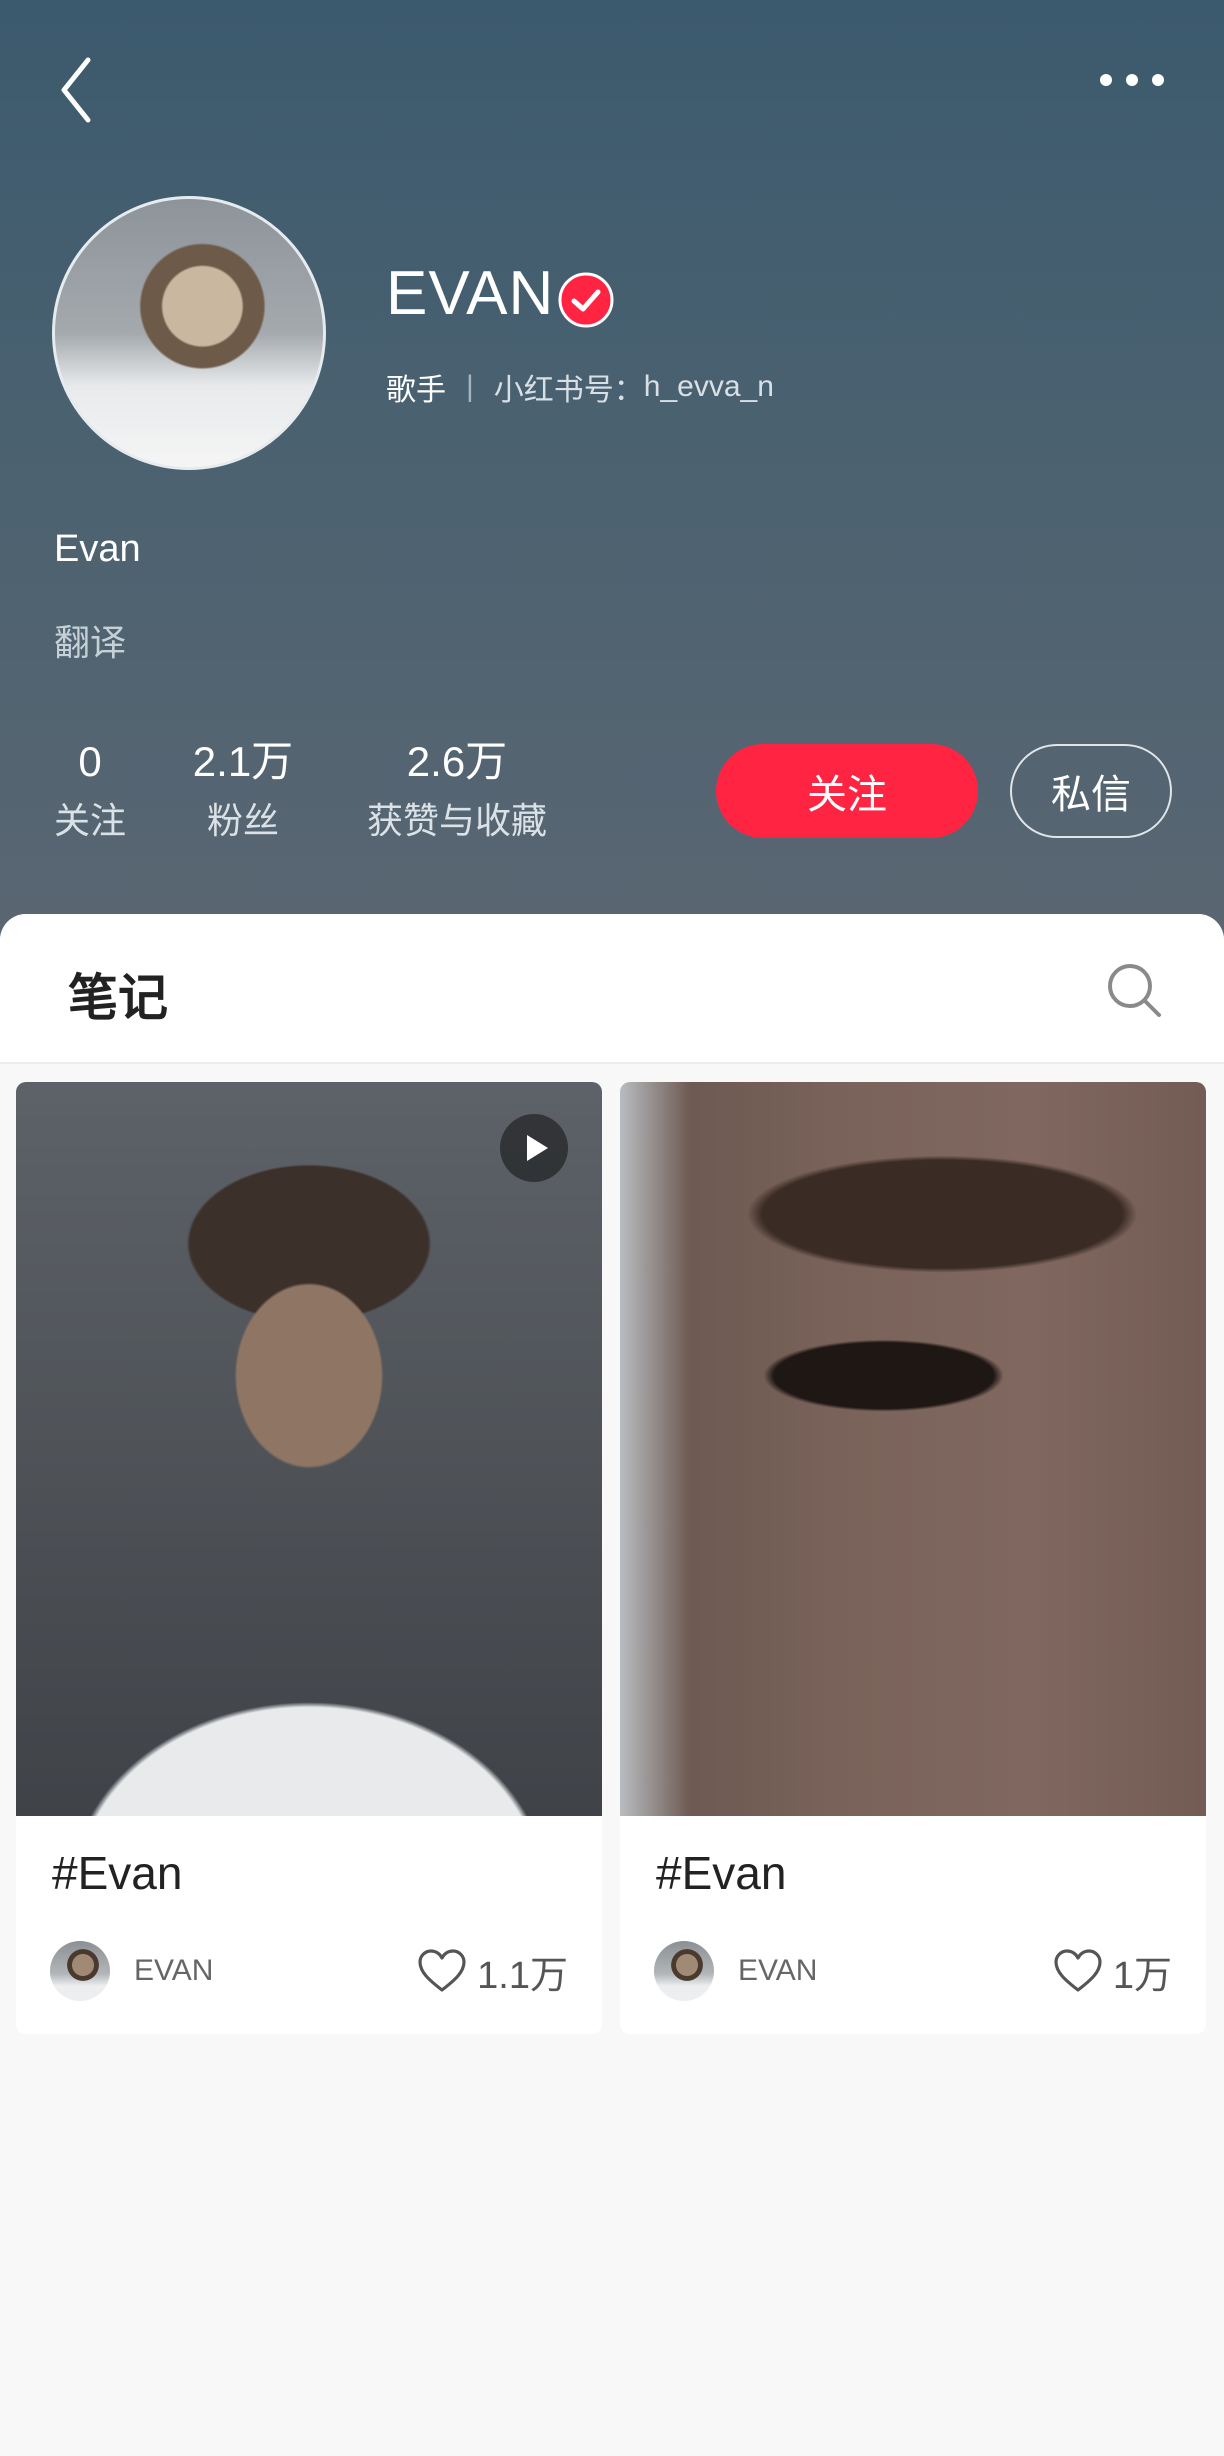 This screenshot has width=1224, height=2456. I want to click on profile-bio: Evan, so click(97, 549).